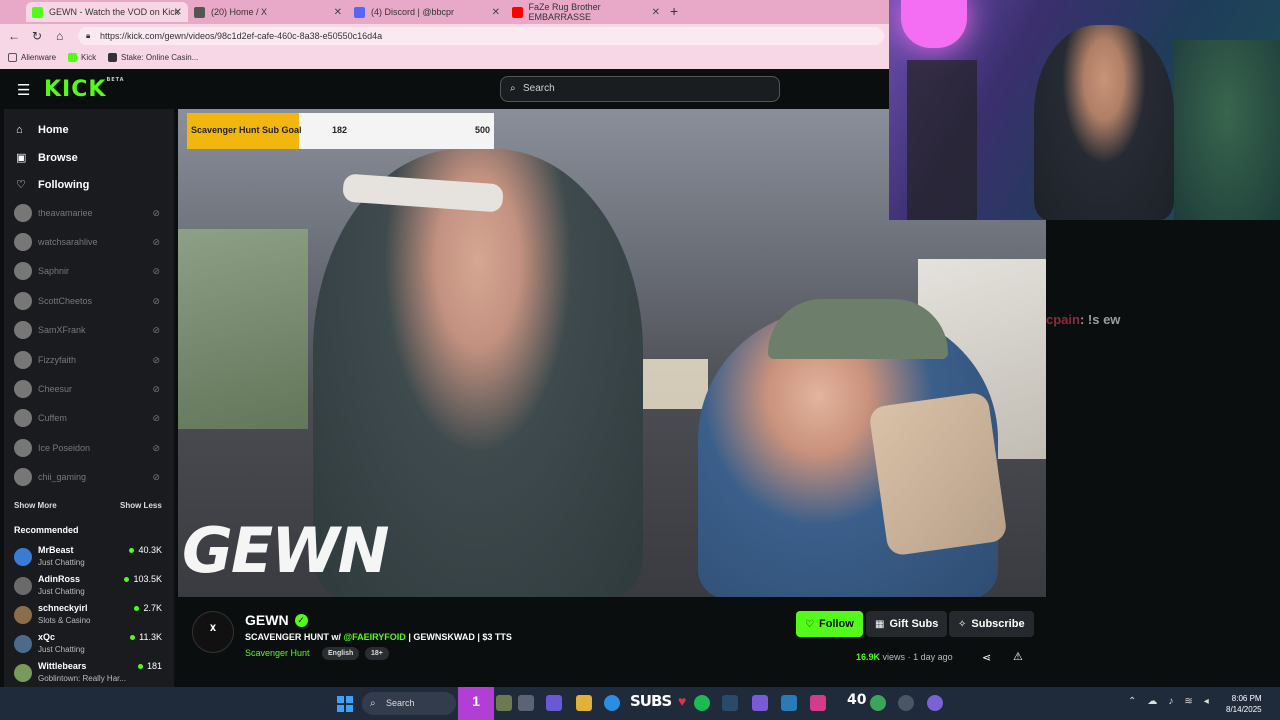 Image resolution: width=1280 pixels, height=720 pixels. I want to click on start-button, so click(345, 704).